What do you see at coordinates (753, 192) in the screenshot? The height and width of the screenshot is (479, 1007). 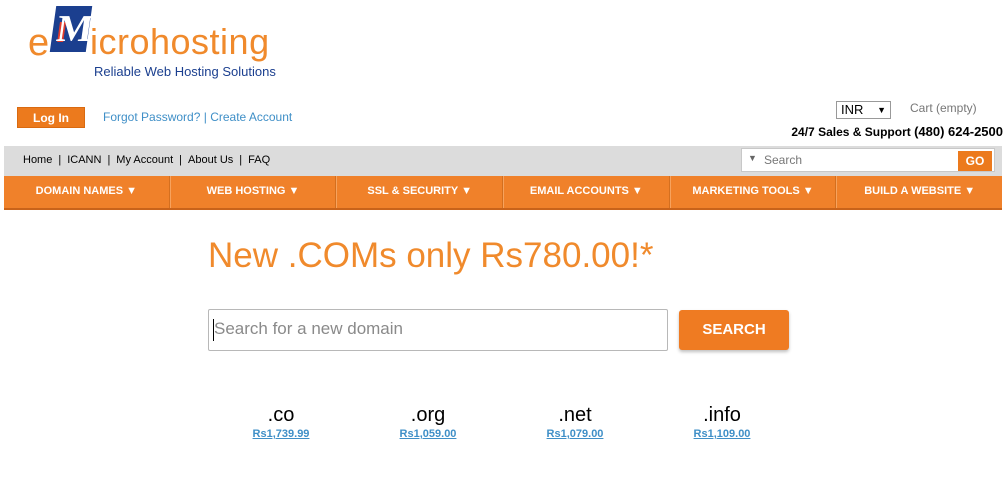 I see `nav-marketing-tools: MARKETING TOOLS ▼` at bounding box center [753, 192].